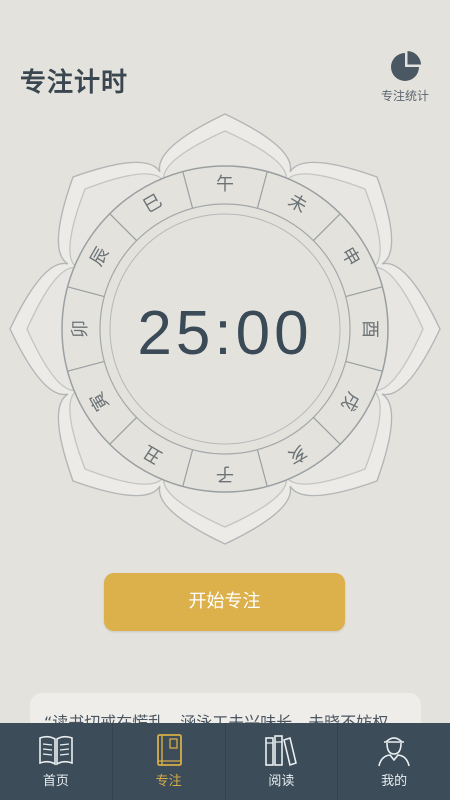  I want to click on tab-reading: 阅读, so click(282, 761).